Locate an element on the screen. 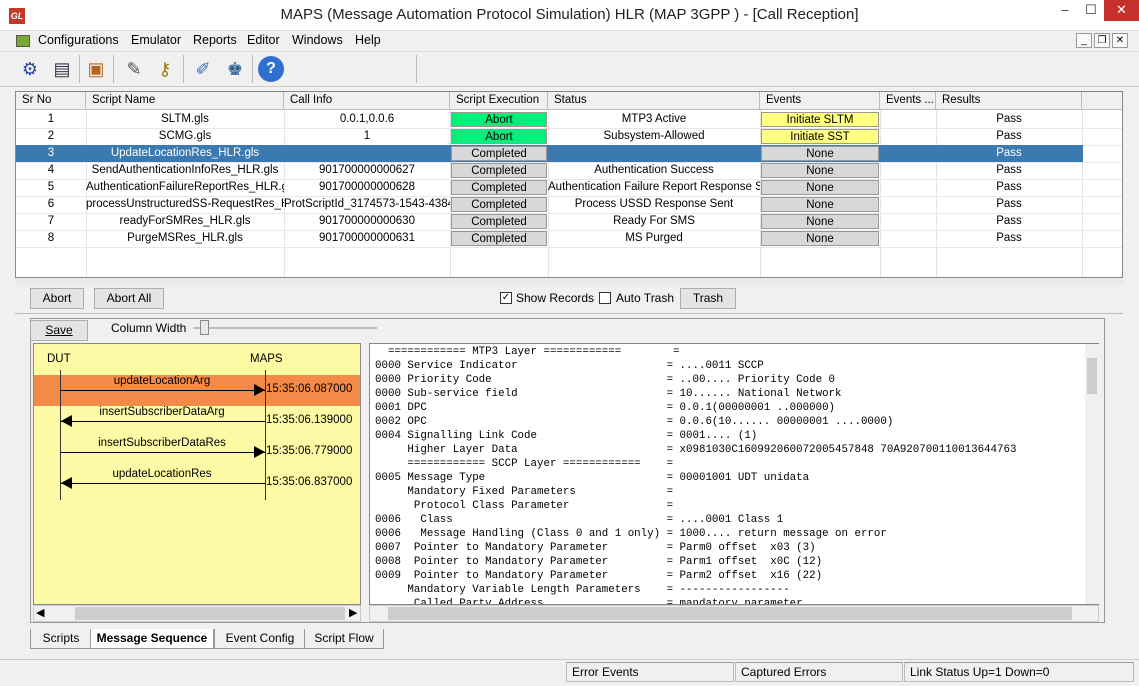  cell-script: AuthenticationFailureReportRes_HLR.gls is located at coordinates (185, 187).